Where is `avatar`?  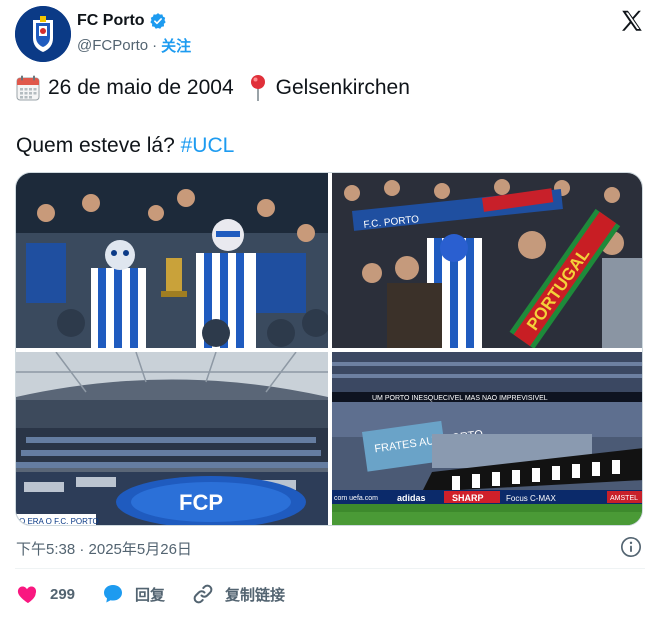
avatar is located at coordinates (43, 34).